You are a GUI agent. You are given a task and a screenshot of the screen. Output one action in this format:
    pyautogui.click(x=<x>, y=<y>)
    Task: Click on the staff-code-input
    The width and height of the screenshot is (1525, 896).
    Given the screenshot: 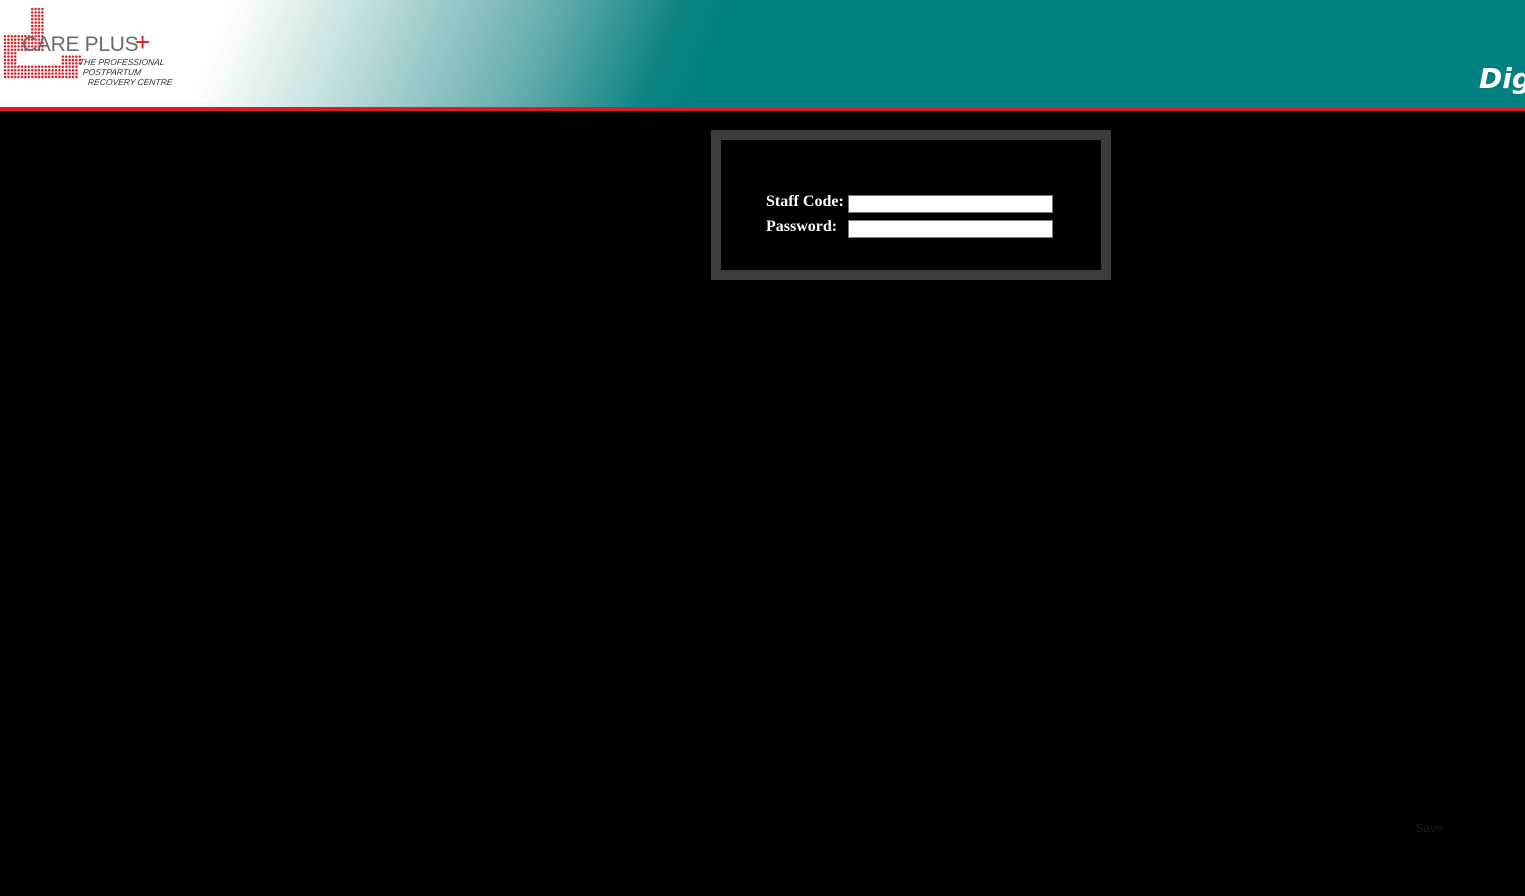 What is the action you would take?
    pyautogui.click(x=950, y=204)
    